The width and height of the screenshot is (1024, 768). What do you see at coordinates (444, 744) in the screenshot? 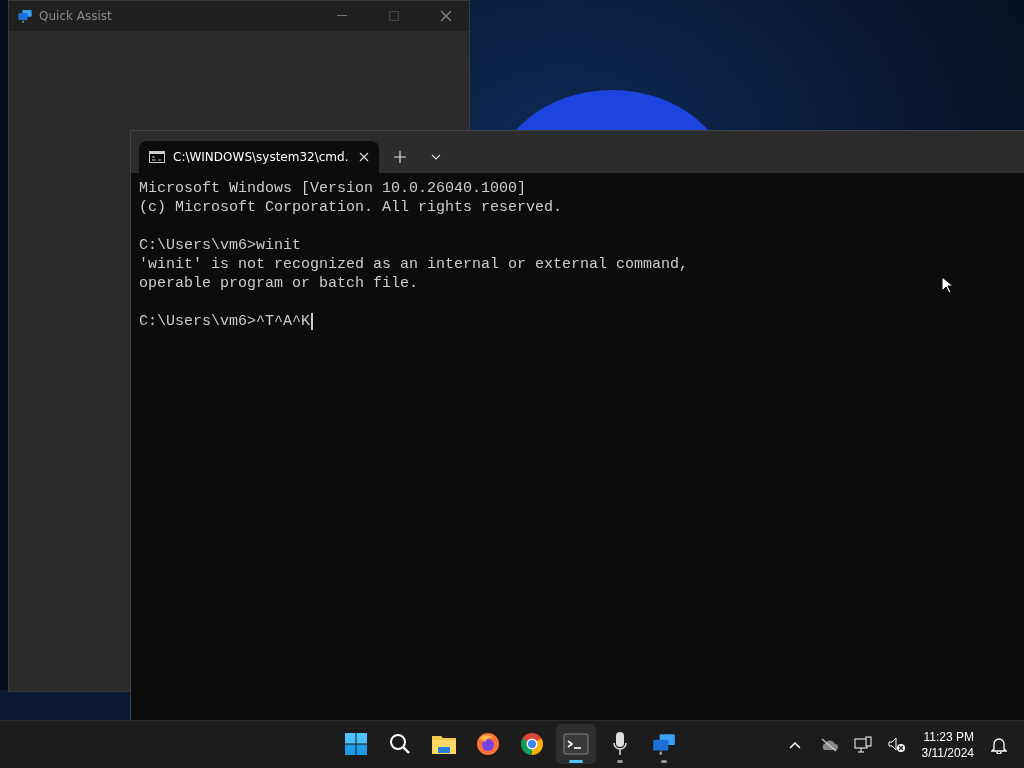
I see `folder-icon` at bounding box center [444, 744].